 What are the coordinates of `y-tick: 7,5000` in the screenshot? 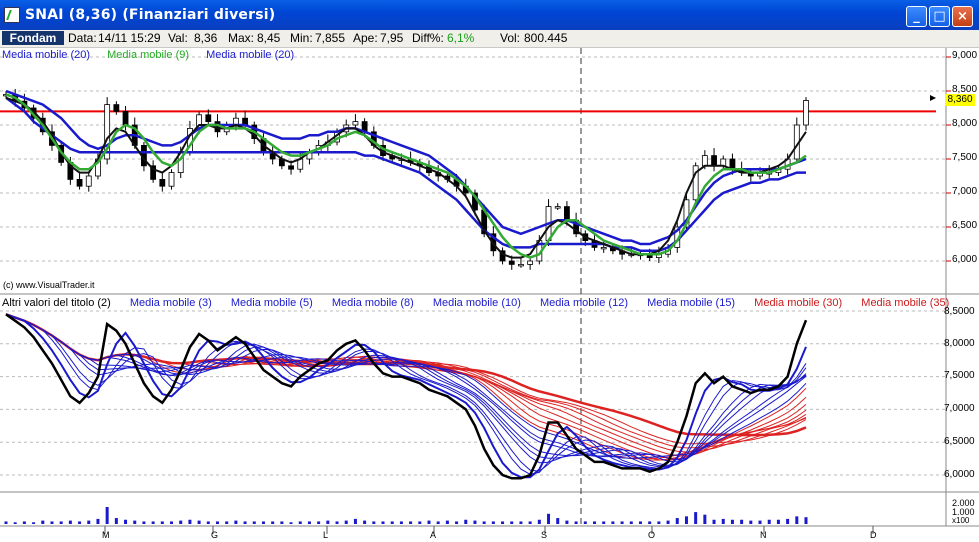 It's located at (959, 375).